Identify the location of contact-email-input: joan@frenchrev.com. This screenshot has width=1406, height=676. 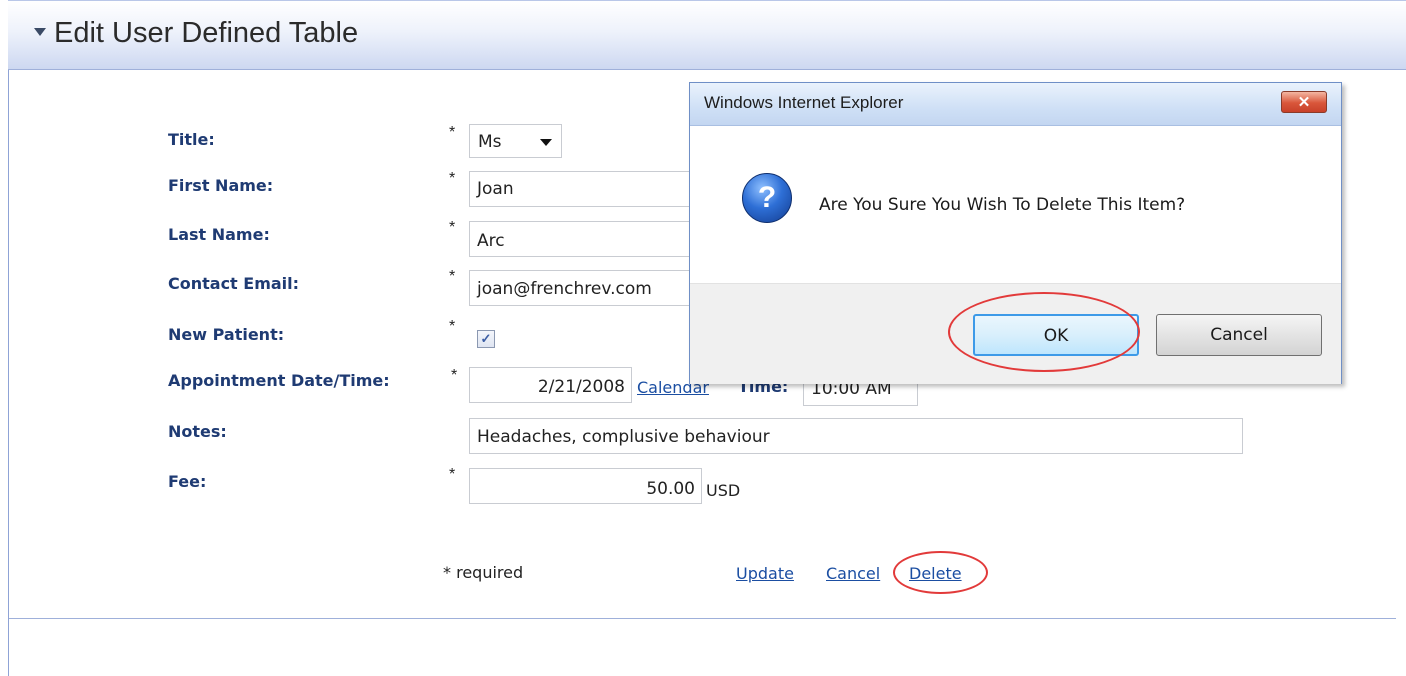
(584, 288).